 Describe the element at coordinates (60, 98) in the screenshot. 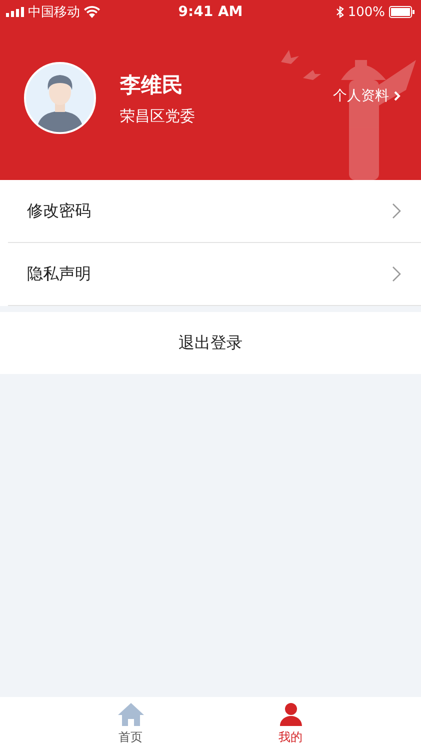

I see `avatar-icon` at that location.